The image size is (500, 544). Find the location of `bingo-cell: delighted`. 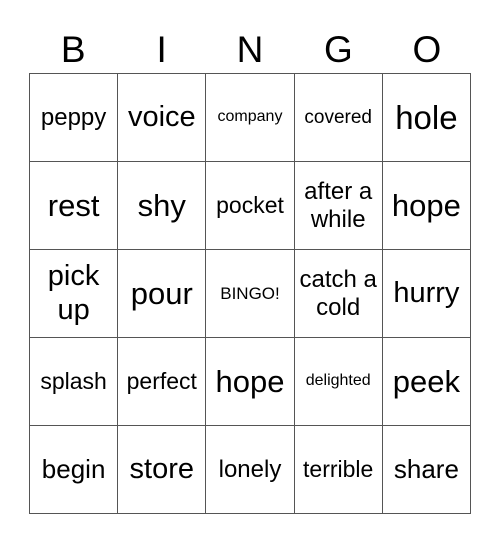

bingo-cell: delighted is located at coordinates (338, 382).